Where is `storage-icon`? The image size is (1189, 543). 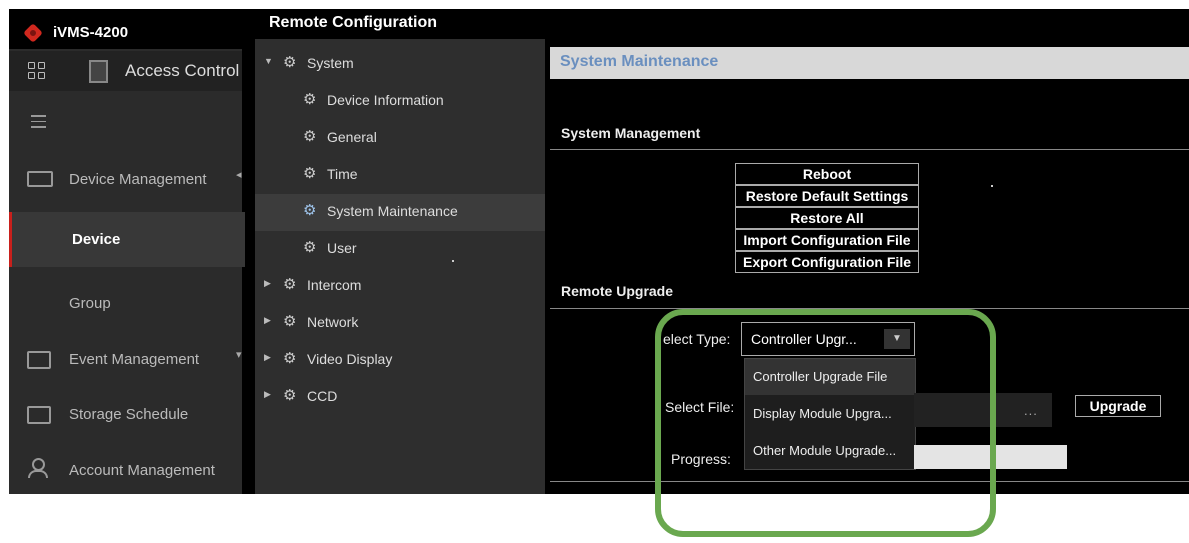 storage-icon is located at coordinates (39, 415).